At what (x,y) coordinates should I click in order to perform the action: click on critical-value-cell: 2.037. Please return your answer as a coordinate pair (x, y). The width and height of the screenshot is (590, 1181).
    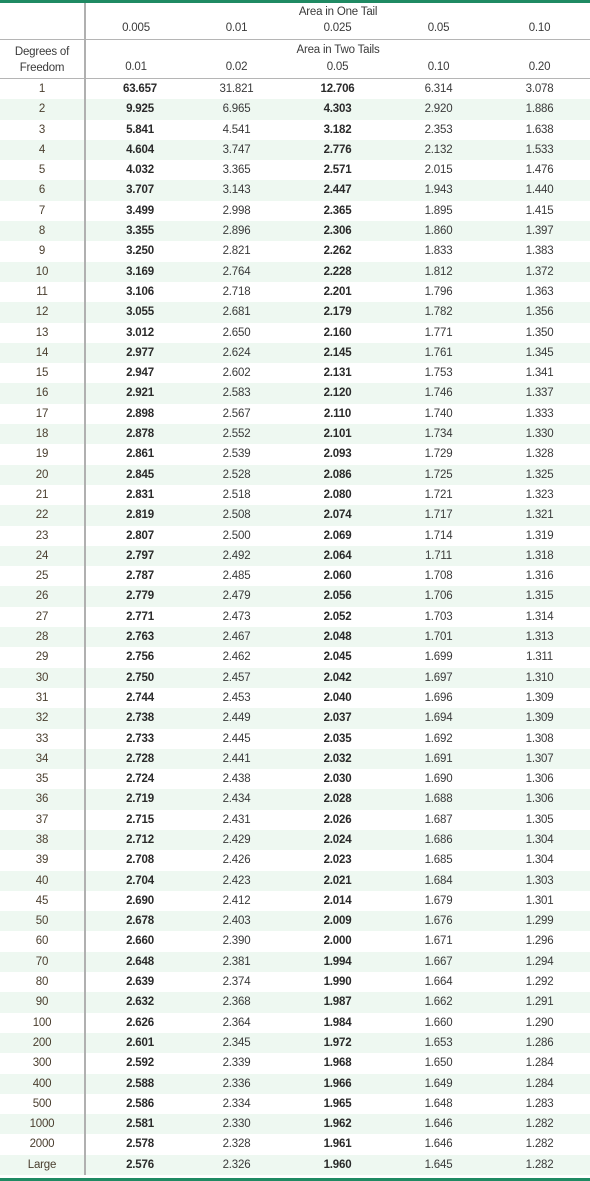
    Looking at the image, I should click on (337, 718).